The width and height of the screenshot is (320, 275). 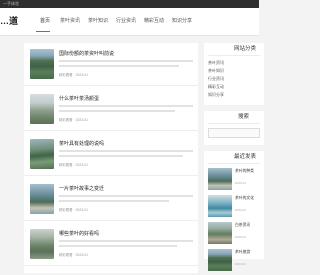 What do you see at coordinates (244, 117) in the screenshot?
I see `search-title: 搜索` at bounding box center [244, 117].